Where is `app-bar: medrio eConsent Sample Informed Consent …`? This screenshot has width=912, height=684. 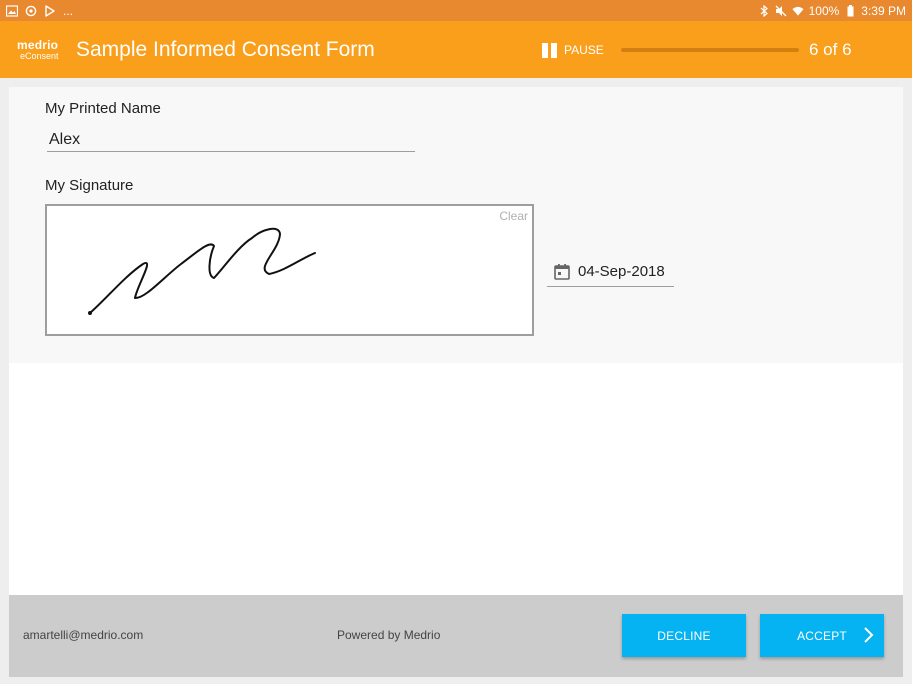
app-bar: medrio eConsent Sample Informed Consent … is located at coordinates (456, 49).